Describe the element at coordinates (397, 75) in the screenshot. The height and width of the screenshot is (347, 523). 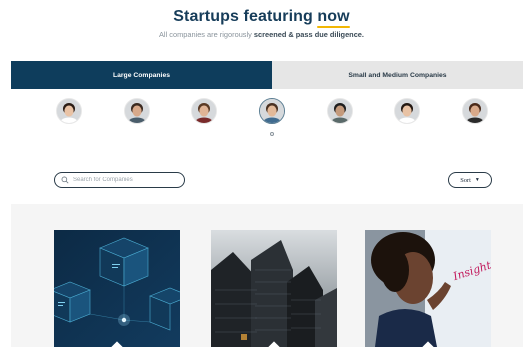
I see `tab-small-medium-companies: Small and Medium Companies` at that location.